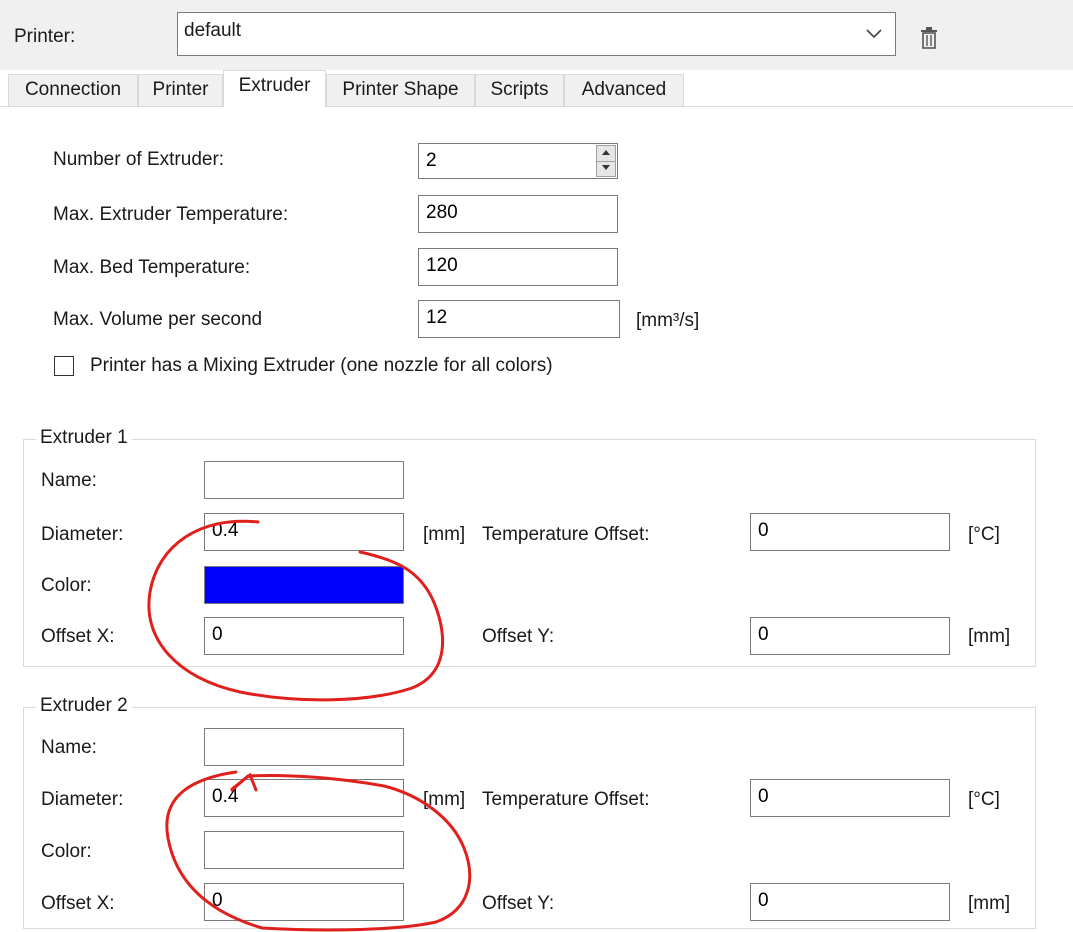 The width and height of the screenshot is (1073, 932). Describe the element at coordinates (929, 38) in the screenshot. I see `trash-icon` at that location.